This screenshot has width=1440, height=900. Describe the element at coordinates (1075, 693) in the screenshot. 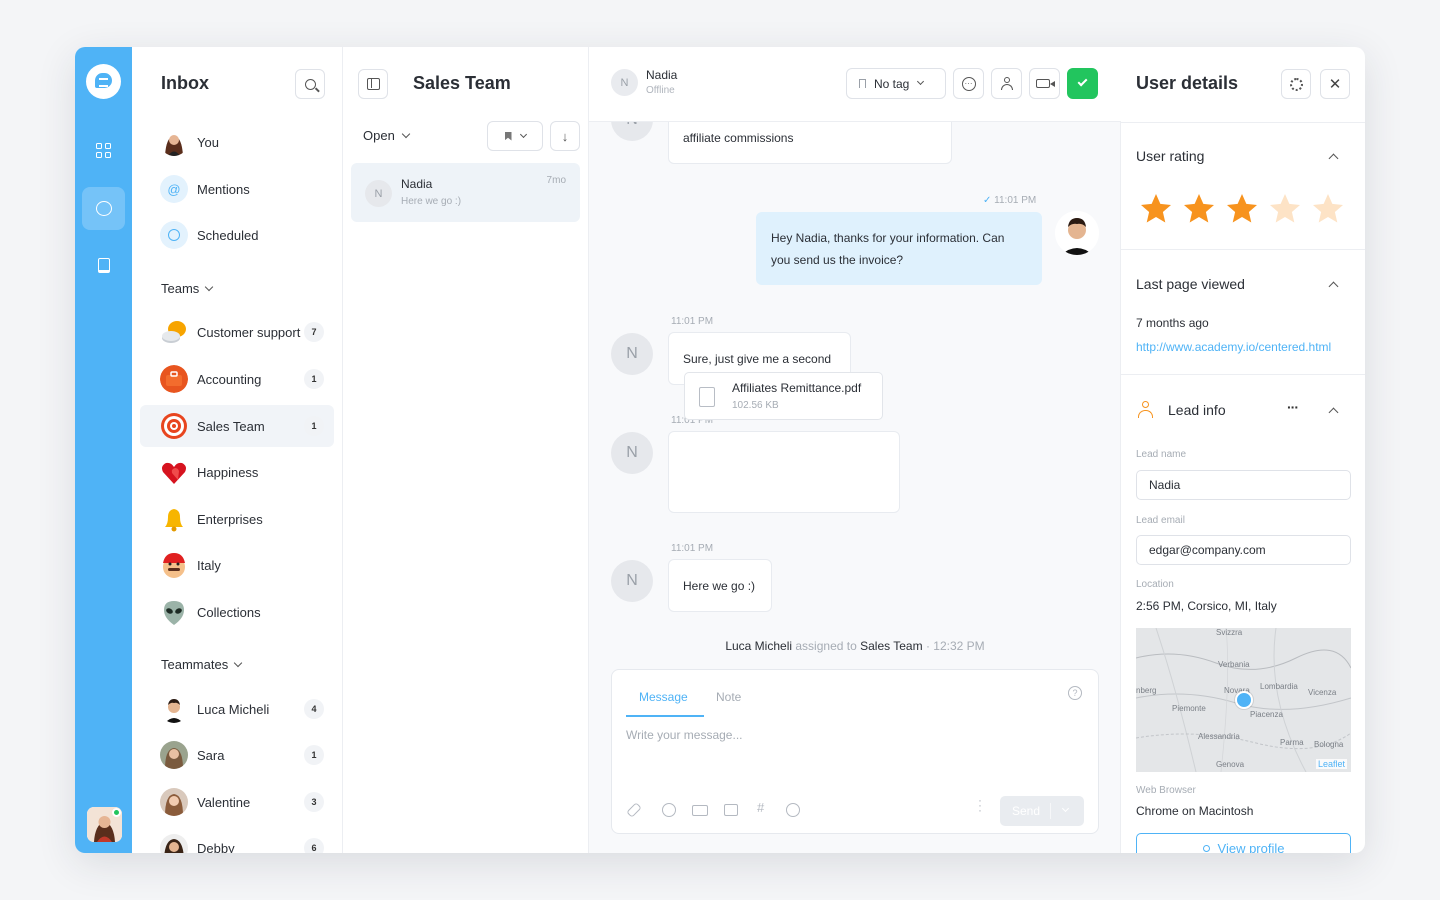

I see `help-icon: ?` at that location.